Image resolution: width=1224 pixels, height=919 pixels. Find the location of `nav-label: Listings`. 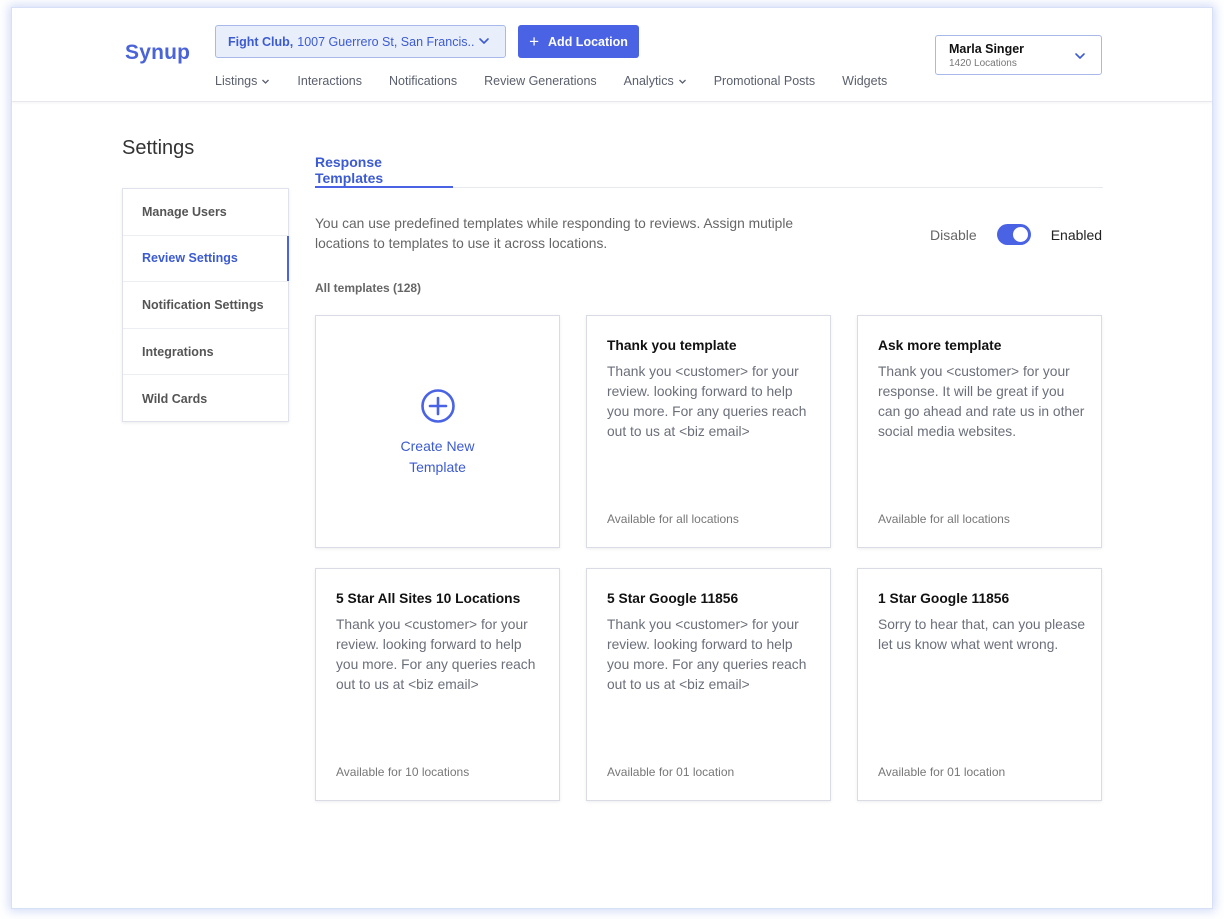

nav-label: Listings is located at coordinates (236, 81).